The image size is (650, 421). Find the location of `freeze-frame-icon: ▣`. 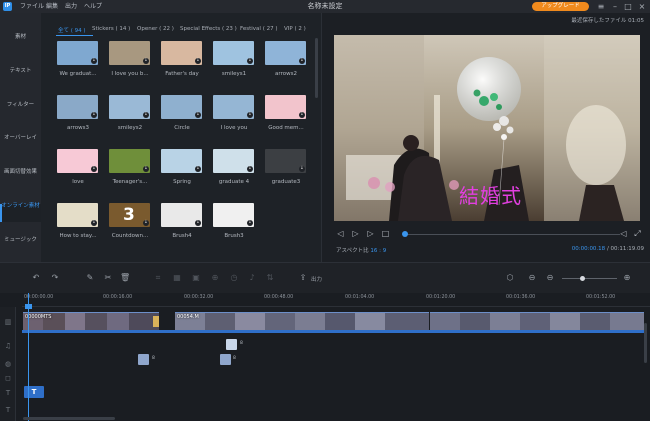

freeze-frame-icon: ▣ is located at coordinates (196, 278).